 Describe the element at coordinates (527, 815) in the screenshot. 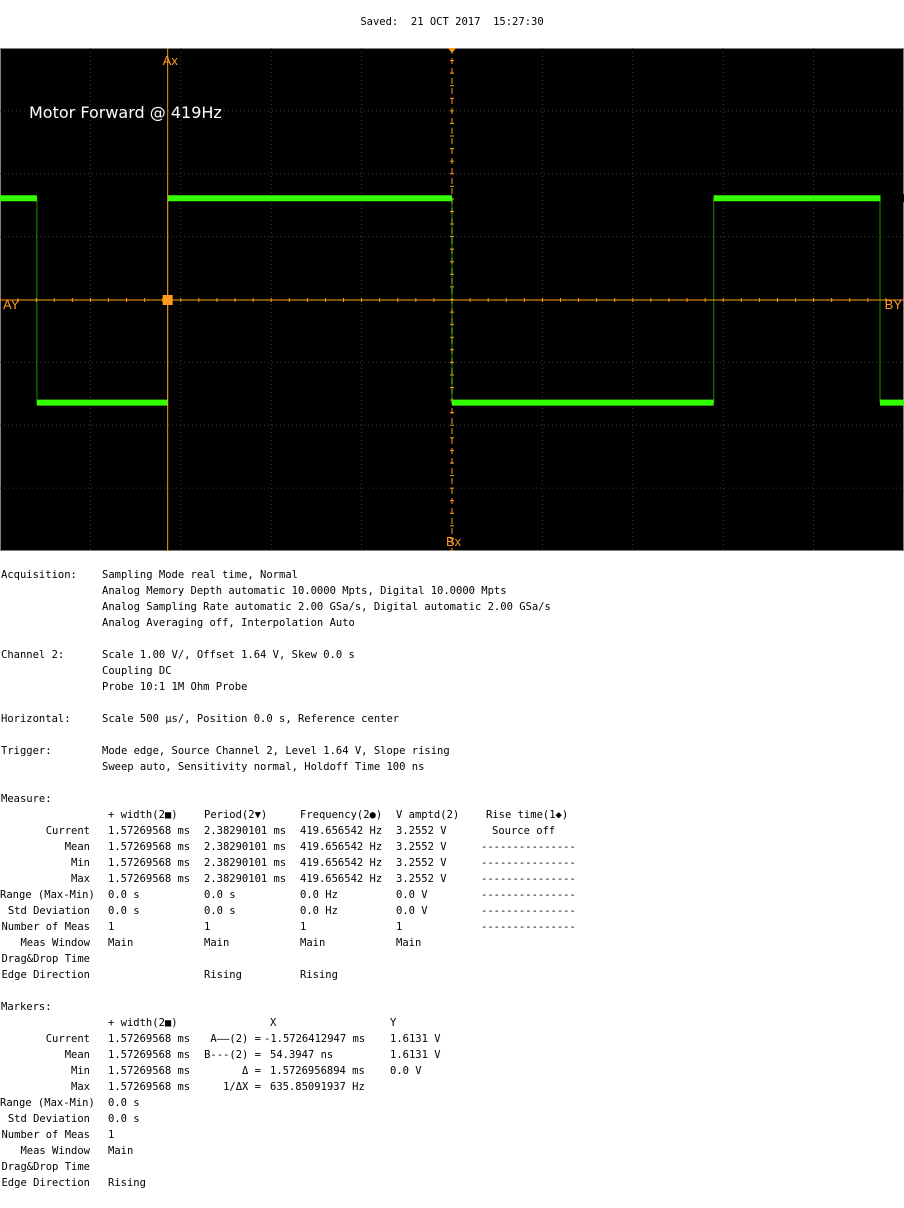

I see `measure-column-header: Rise time(1◆)` at that location.